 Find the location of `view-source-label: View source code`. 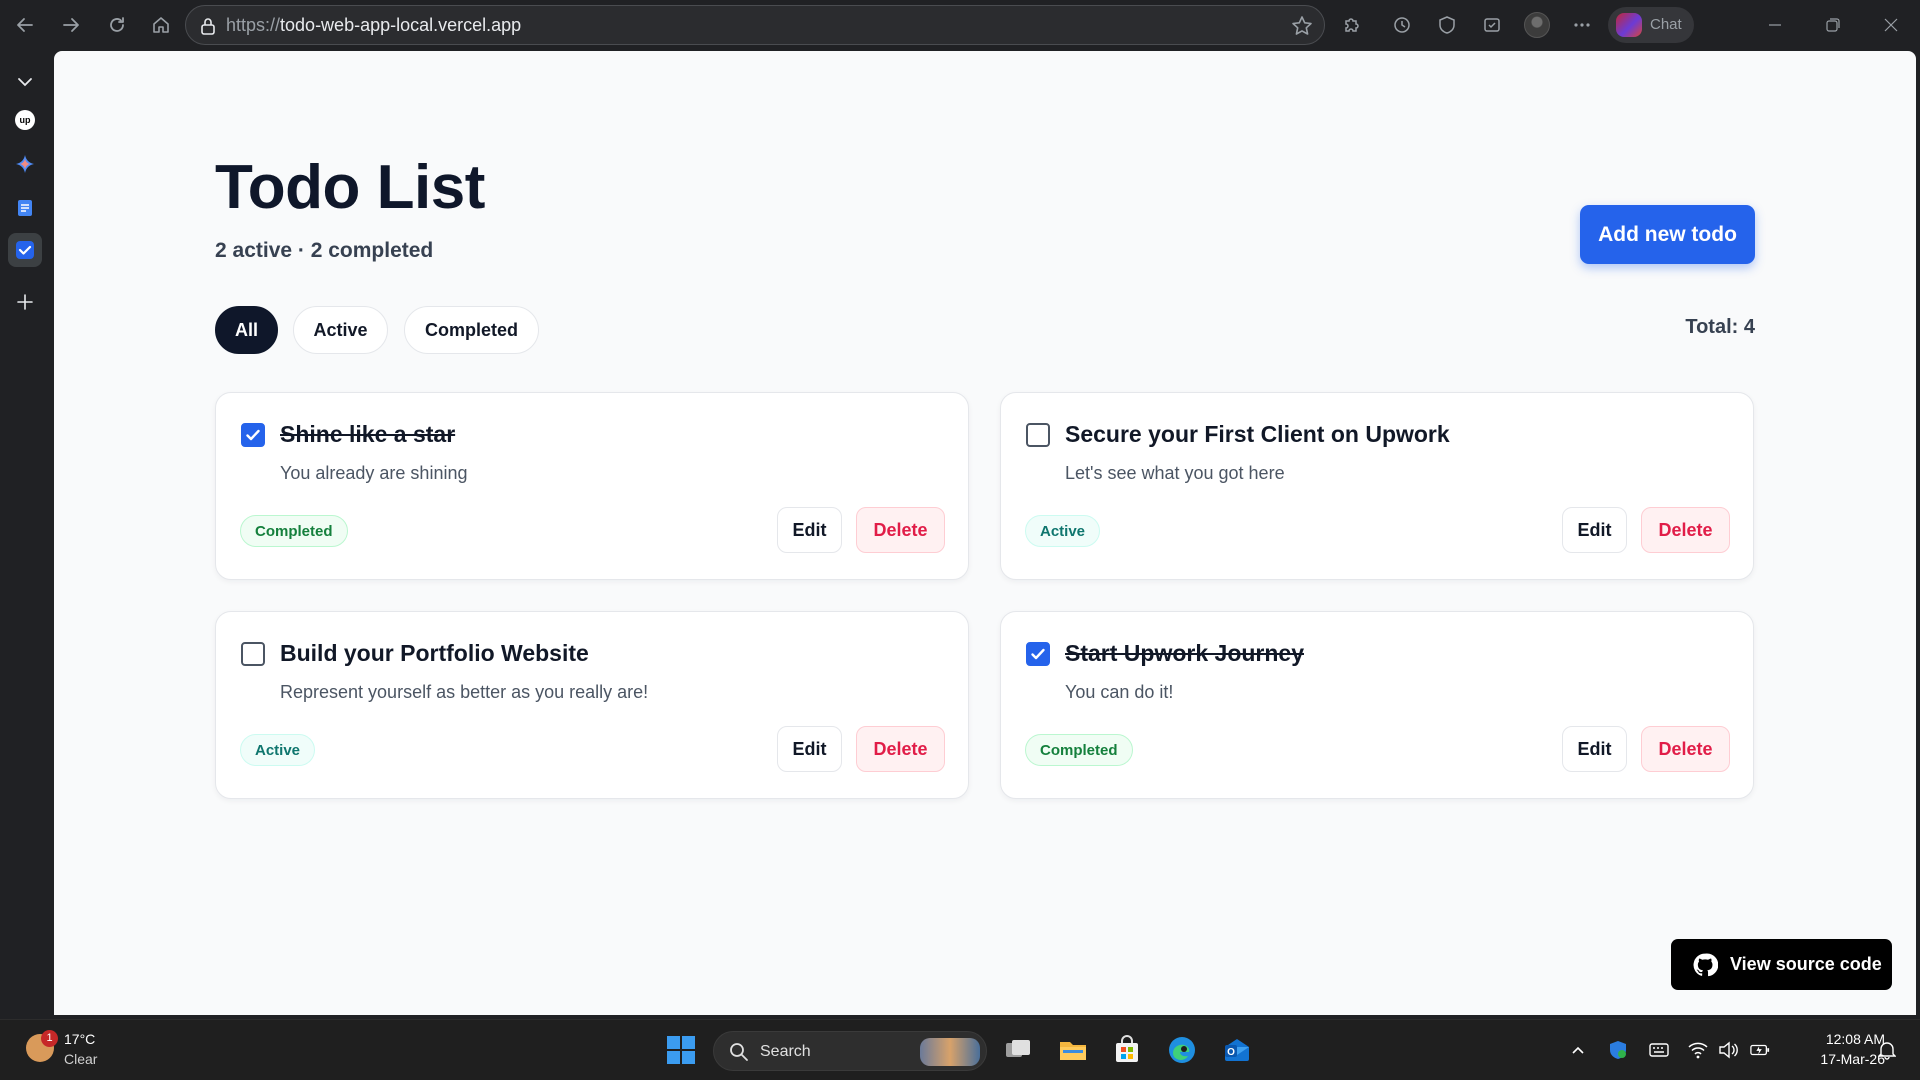

view-source-label: View source code is located at coordinates (1806, 964).